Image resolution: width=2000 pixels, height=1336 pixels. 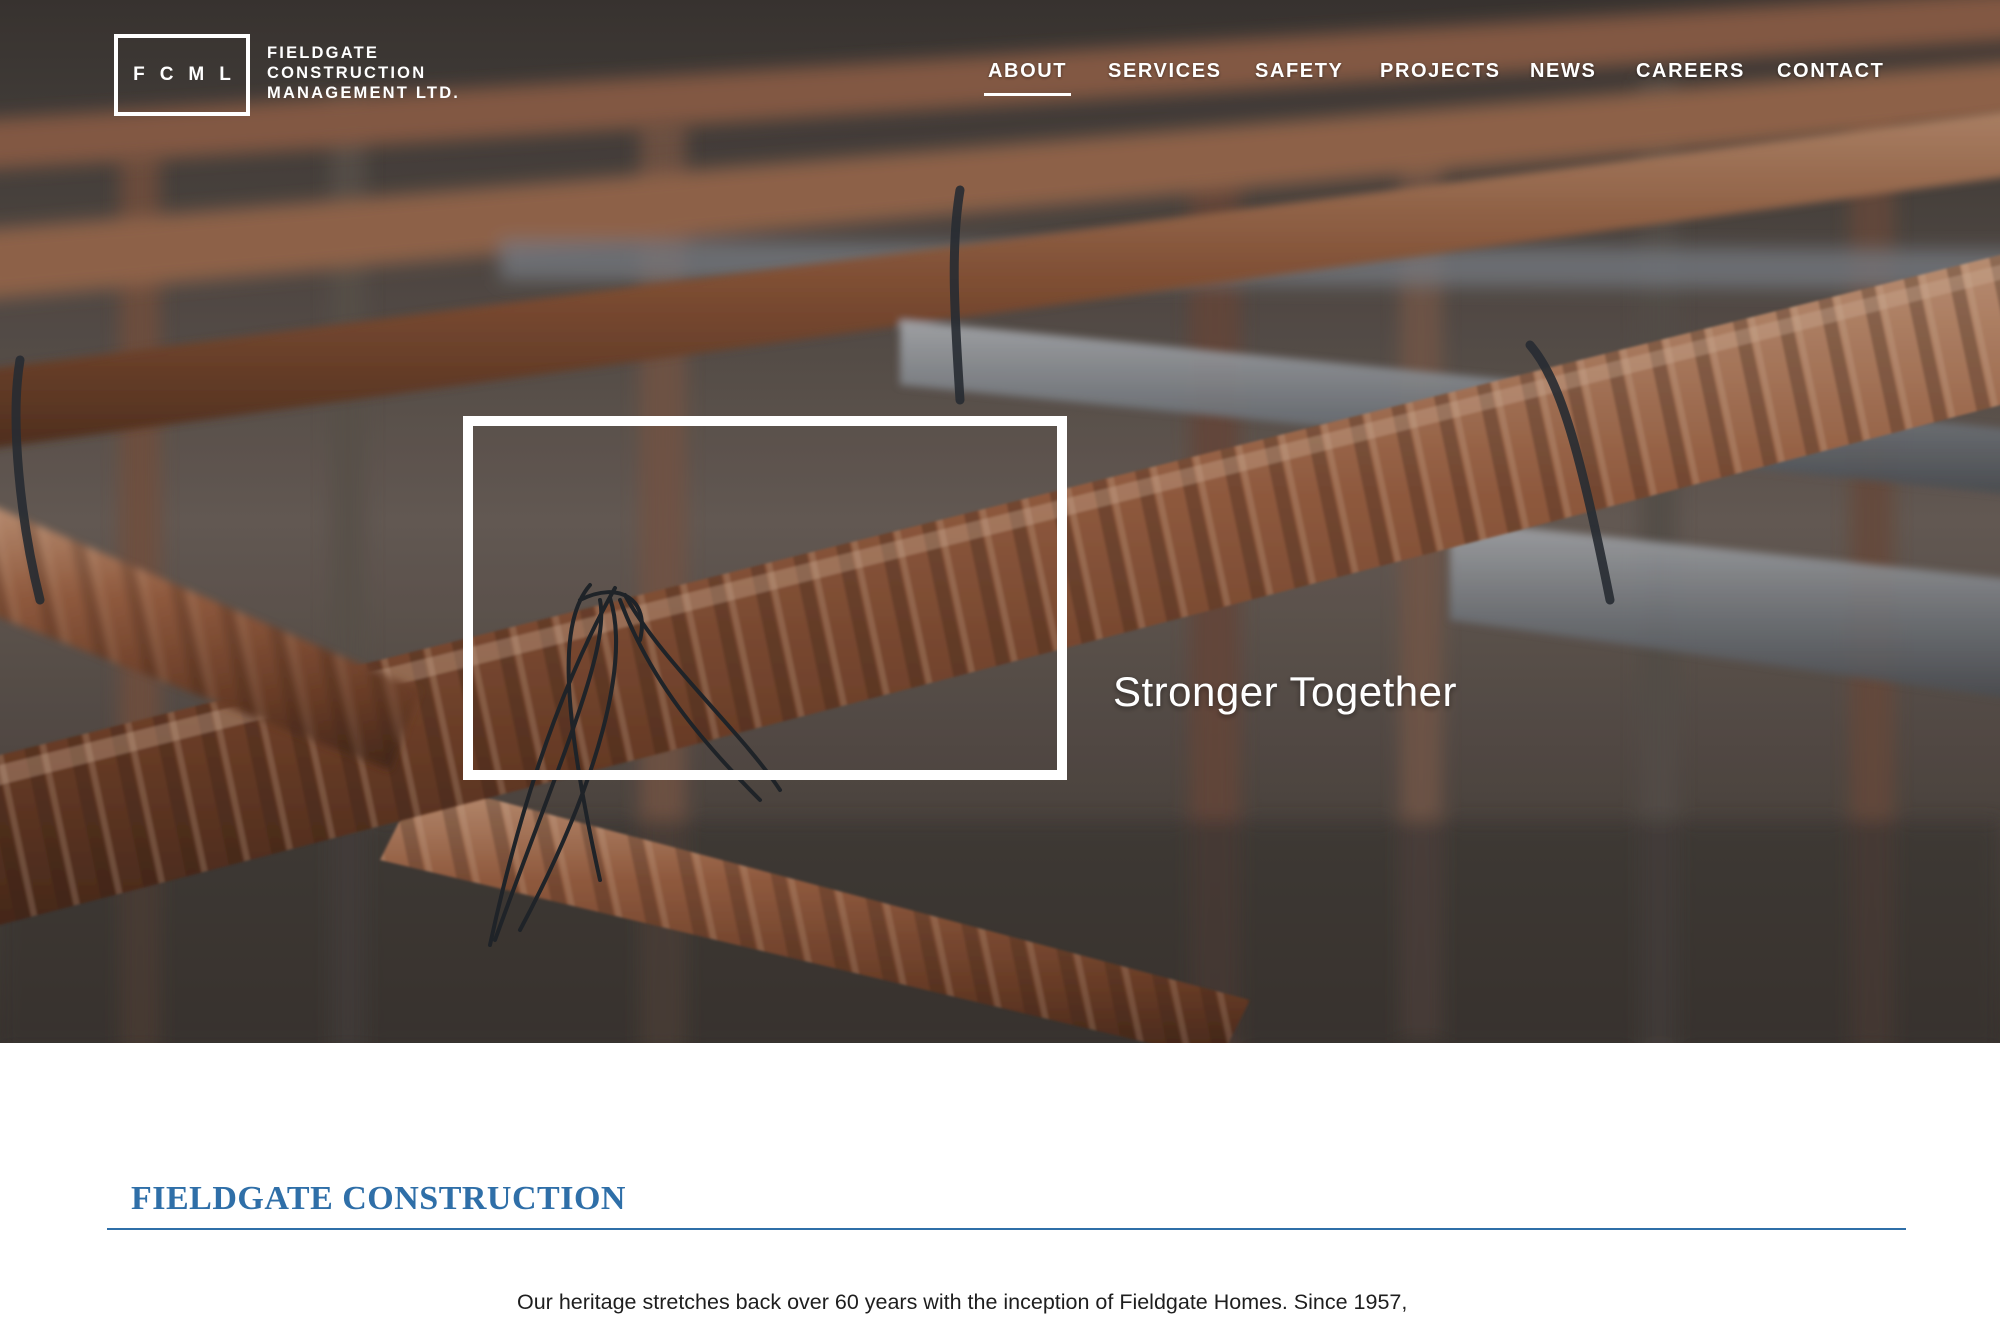 What do you see at coordinates (1440, 71) in the screenshot?
I see `nav-item-projects: PROJECTS` at bounding box center [1440, 71].